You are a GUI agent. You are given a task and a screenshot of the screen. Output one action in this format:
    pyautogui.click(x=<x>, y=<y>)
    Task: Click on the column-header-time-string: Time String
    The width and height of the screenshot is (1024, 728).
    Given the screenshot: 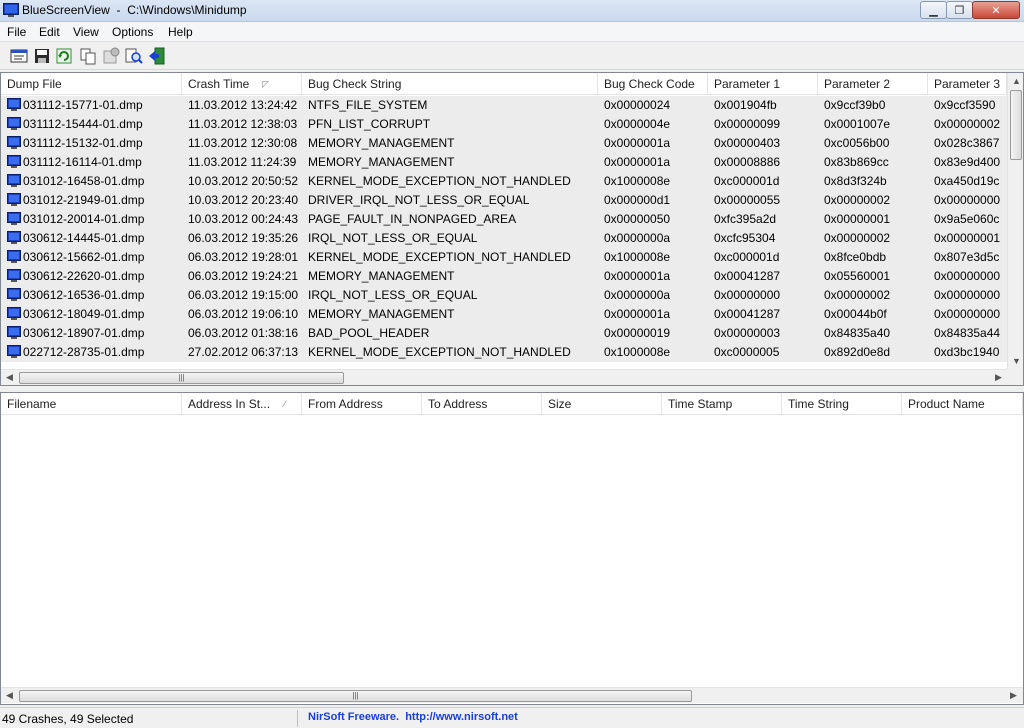 What is the action you would take?
    pyautogui.click(x=842, y=404)
    